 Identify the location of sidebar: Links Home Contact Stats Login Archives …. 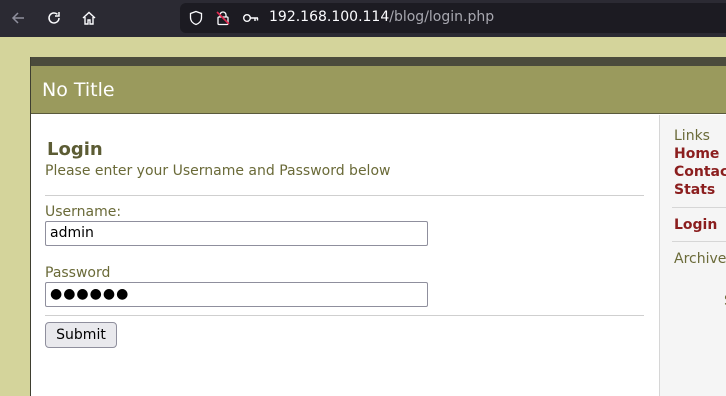
(692, 255).